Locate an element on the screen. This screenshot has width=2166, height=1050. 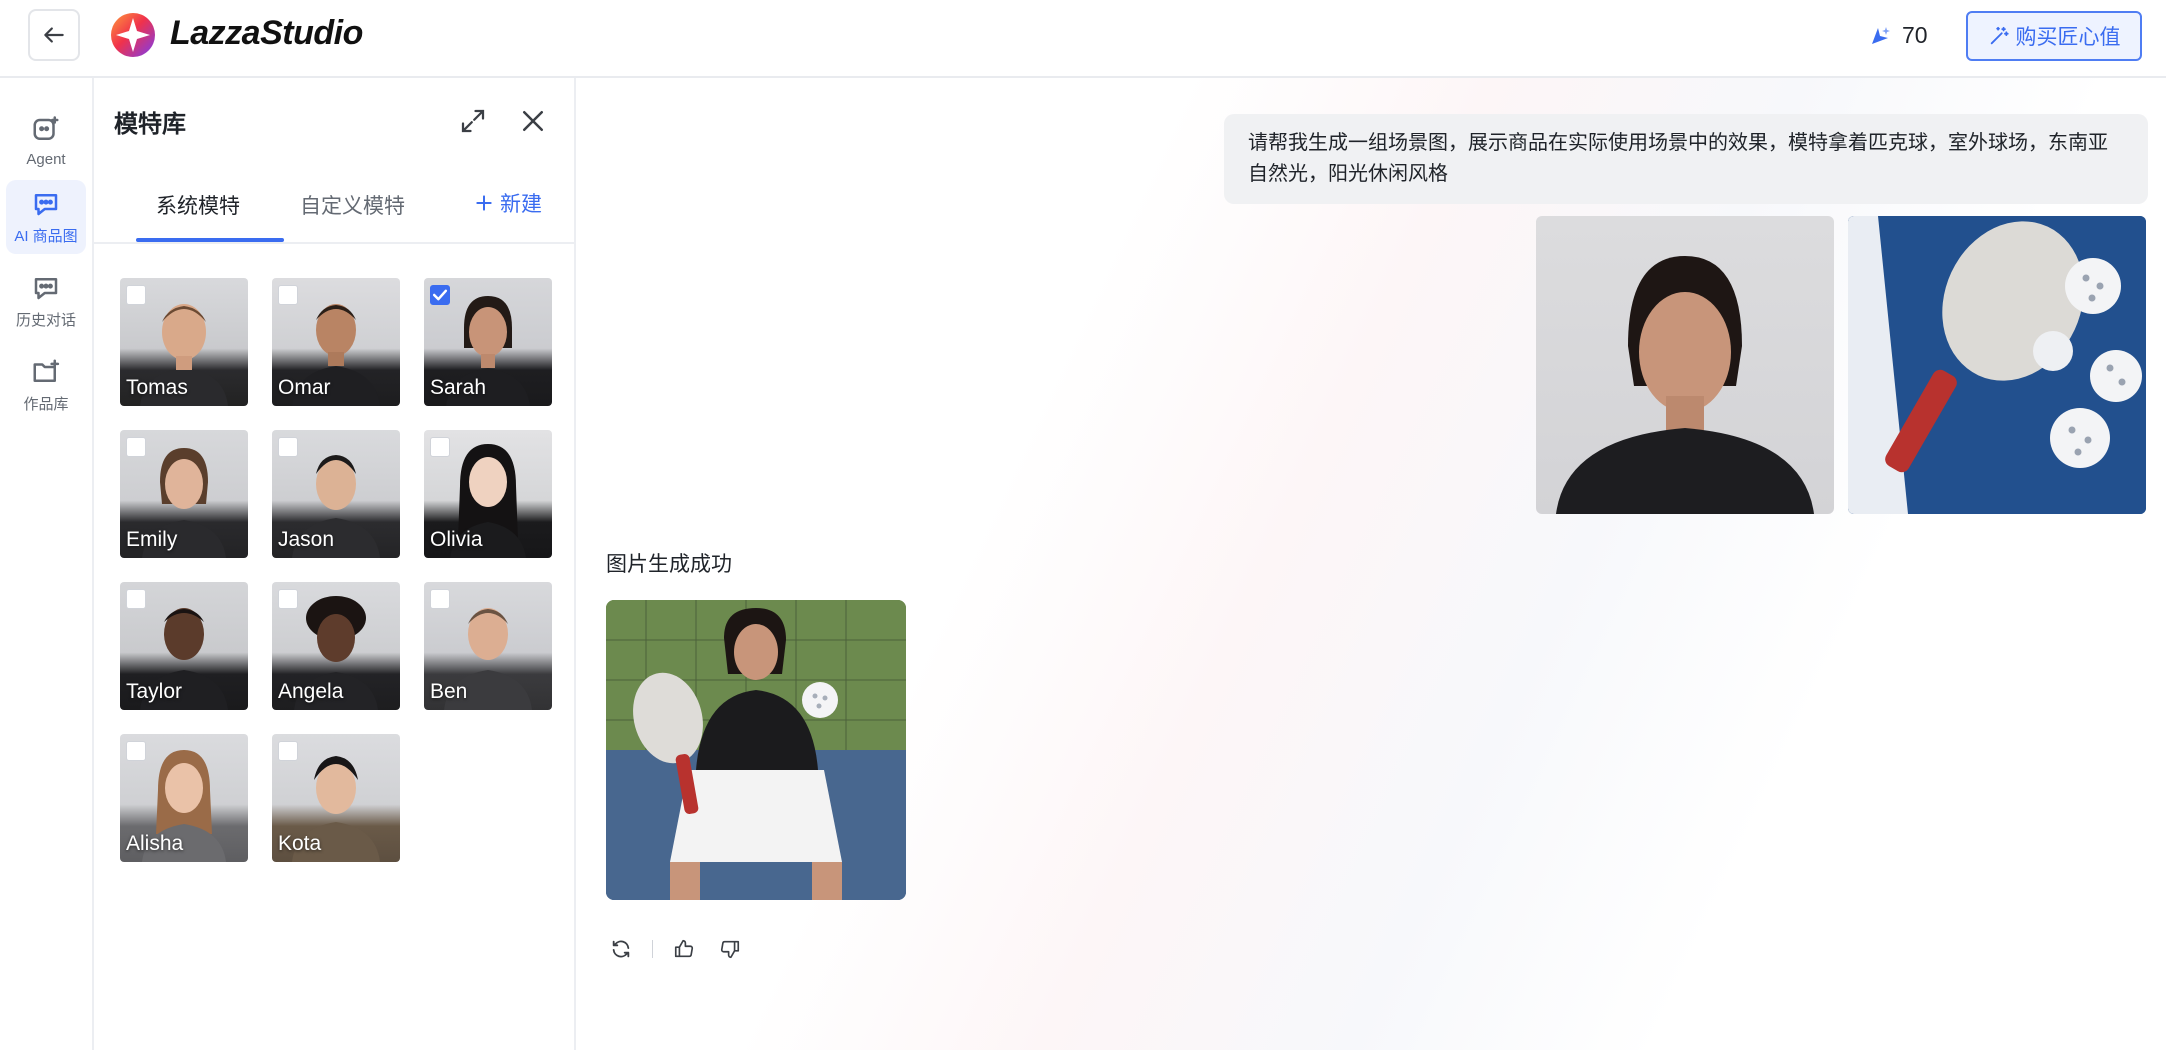
arrow-left-icon is located at coordinates (54, 35).